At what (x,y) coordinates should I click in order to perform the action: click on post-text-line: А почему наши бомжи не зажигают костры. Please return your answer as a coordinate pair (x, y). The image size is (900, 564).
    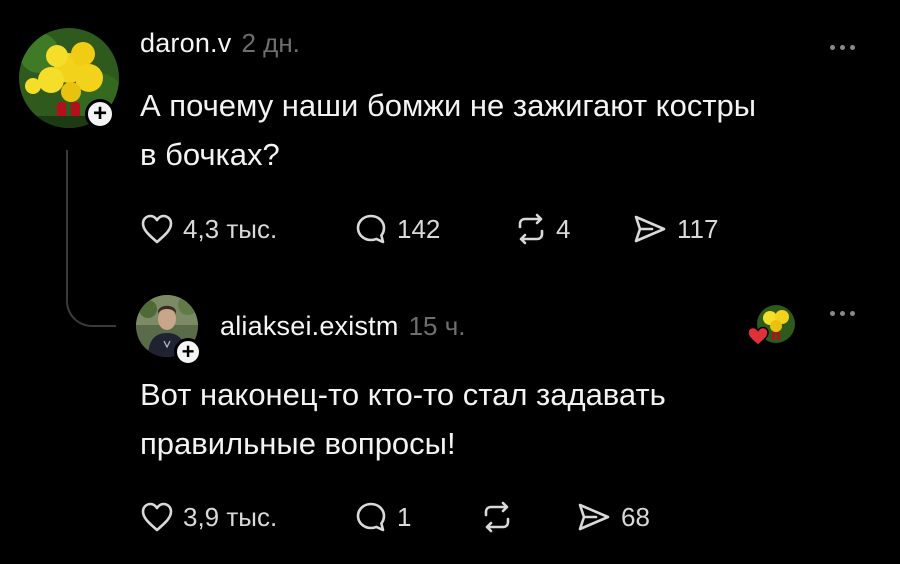
    Looking at the image, I should click on (448, 105).